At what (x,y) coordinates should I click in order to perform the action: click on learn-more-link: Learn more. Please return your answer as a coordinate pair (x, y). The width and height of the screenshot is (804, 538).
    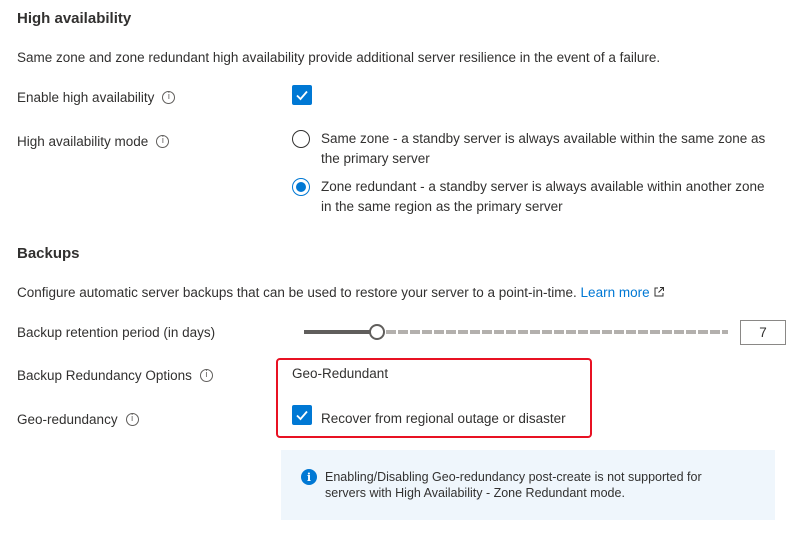
    Looking at the image, I should click on (623, 292).